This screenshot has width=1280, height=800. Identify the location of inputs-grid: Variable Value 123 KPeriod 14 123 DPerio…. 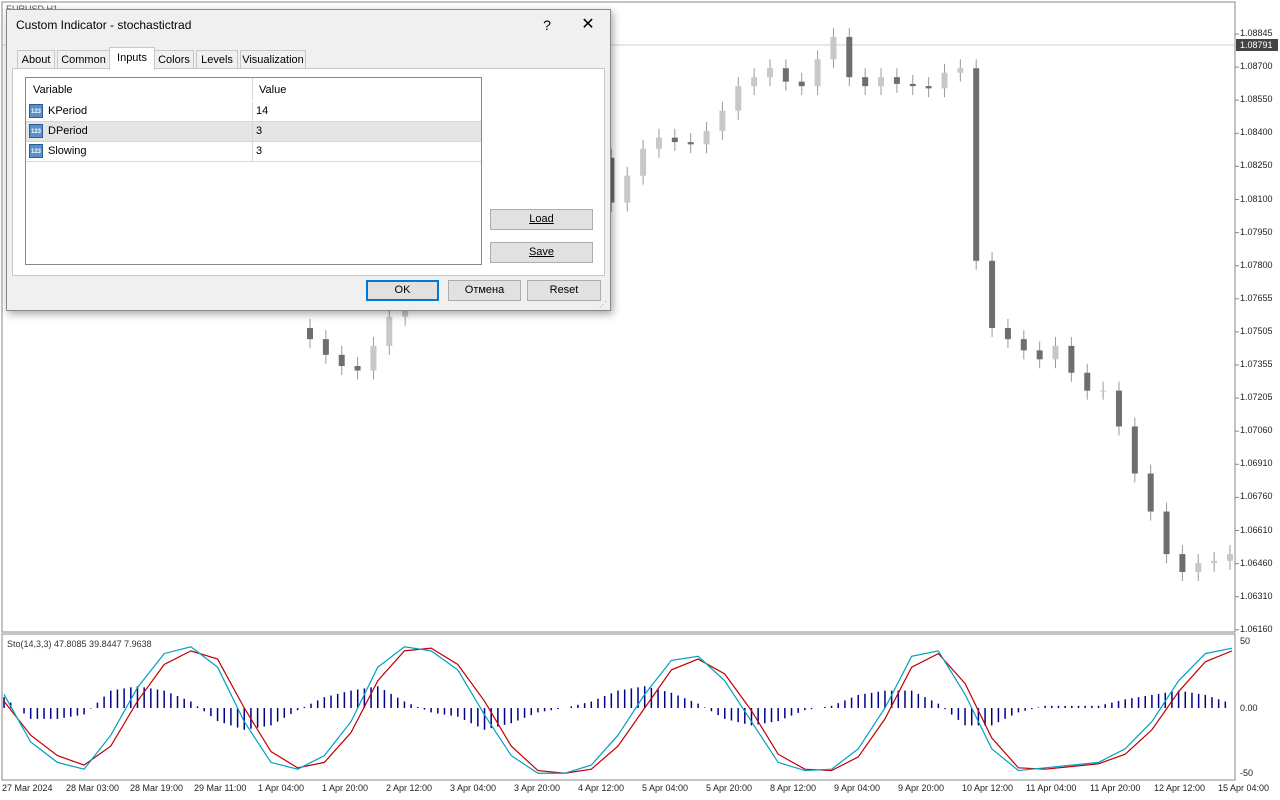
(253, 171).